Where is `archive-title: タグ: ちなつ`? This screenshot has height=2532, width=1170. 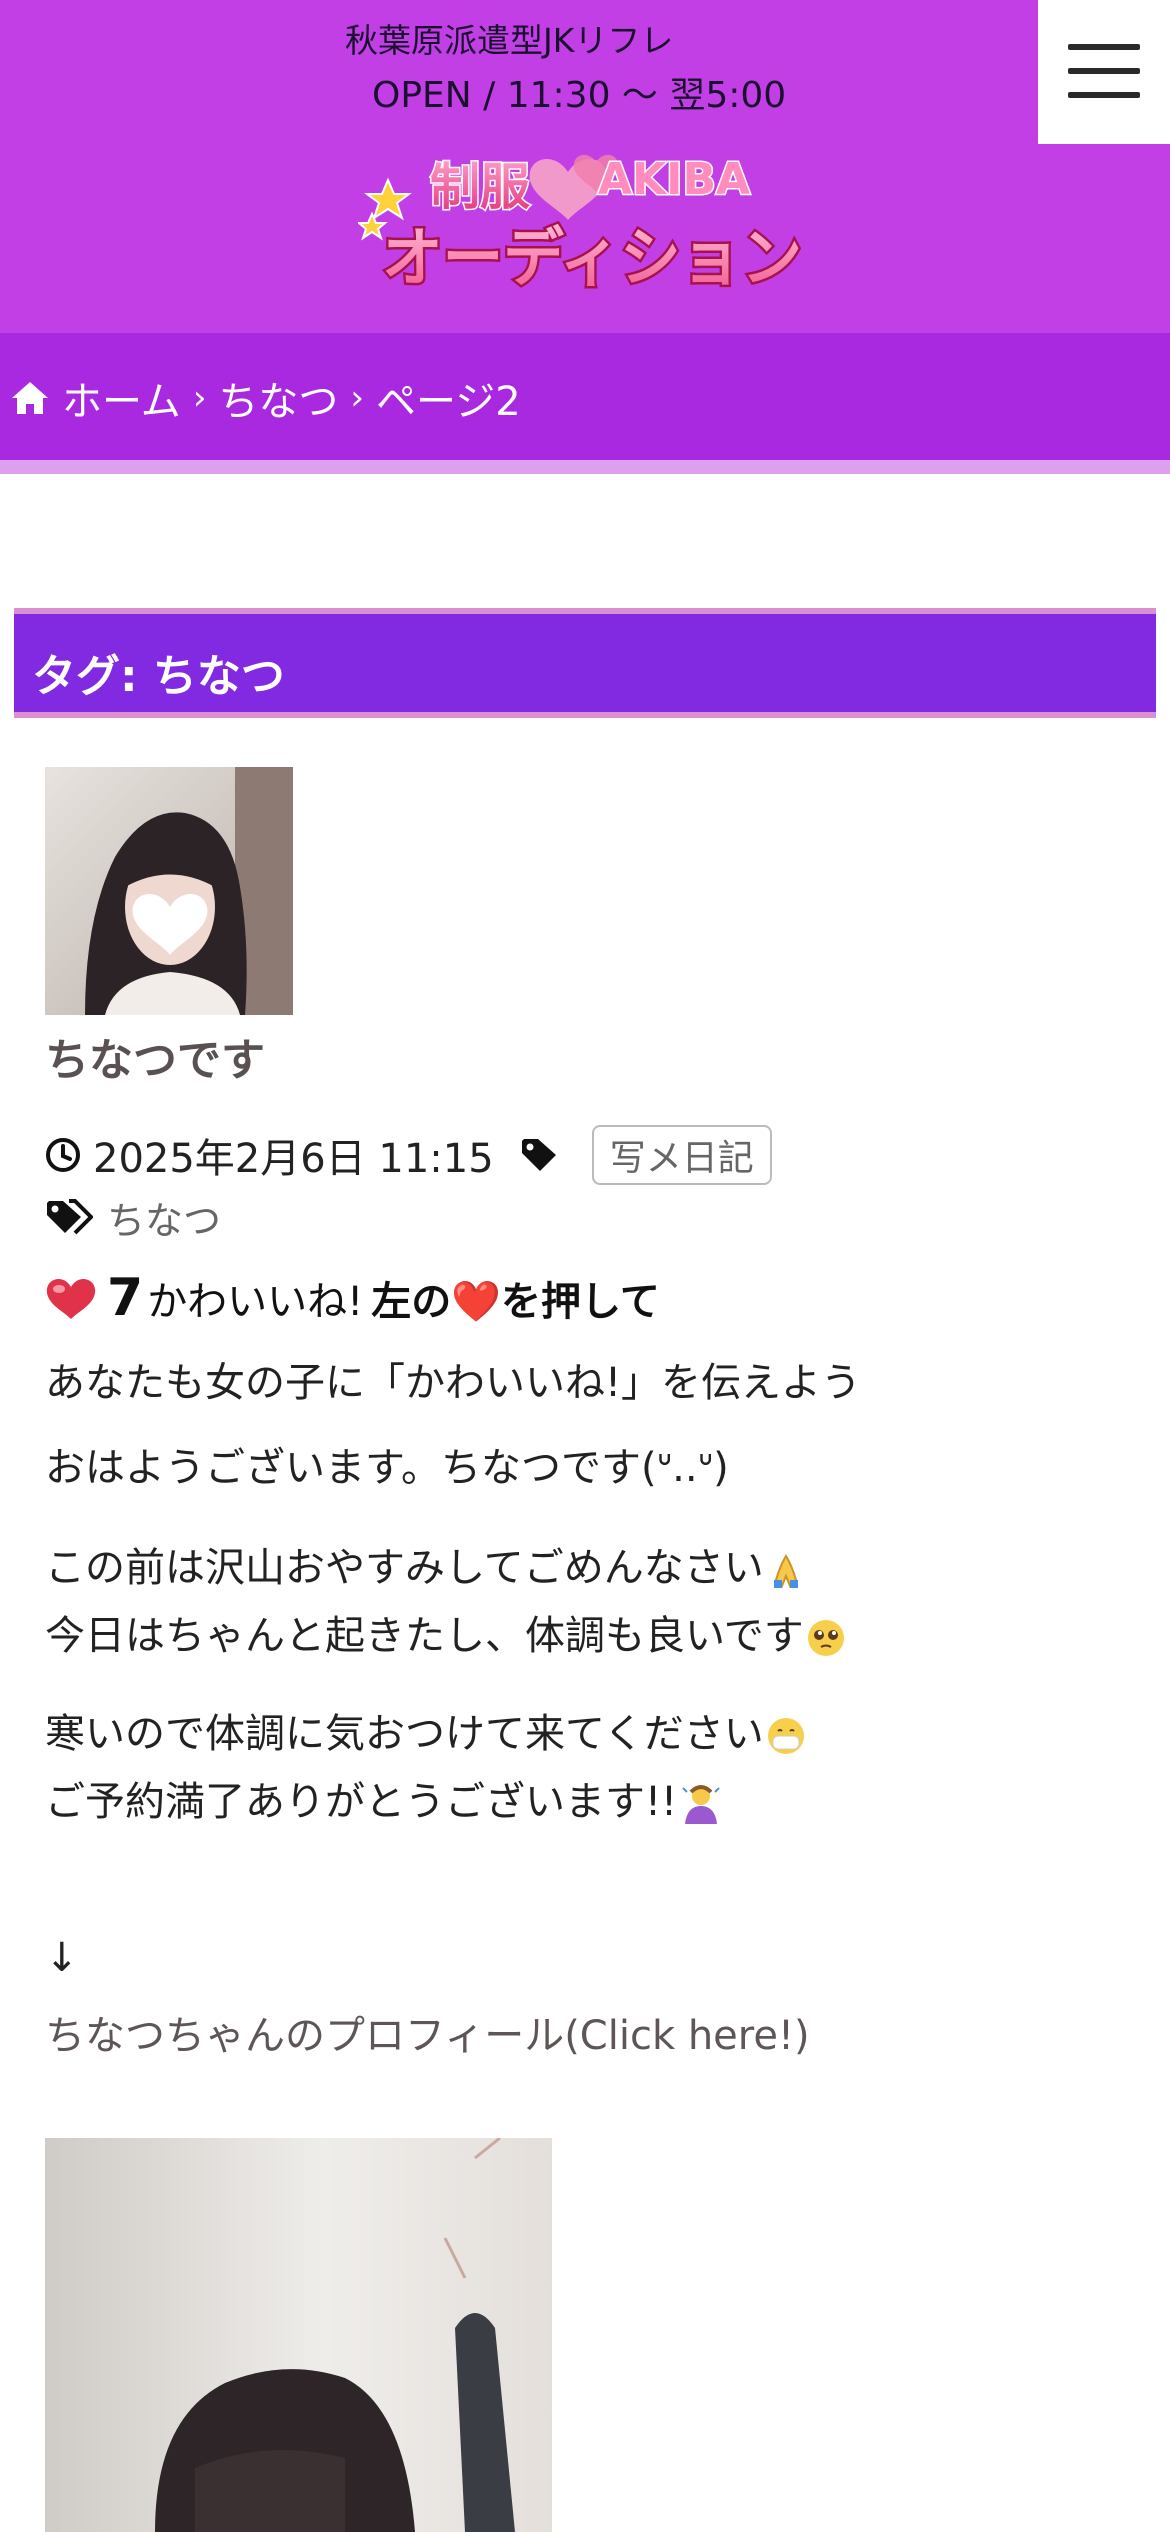 archive-title: タグ: ちなつ is located at coordinates (158, 676).